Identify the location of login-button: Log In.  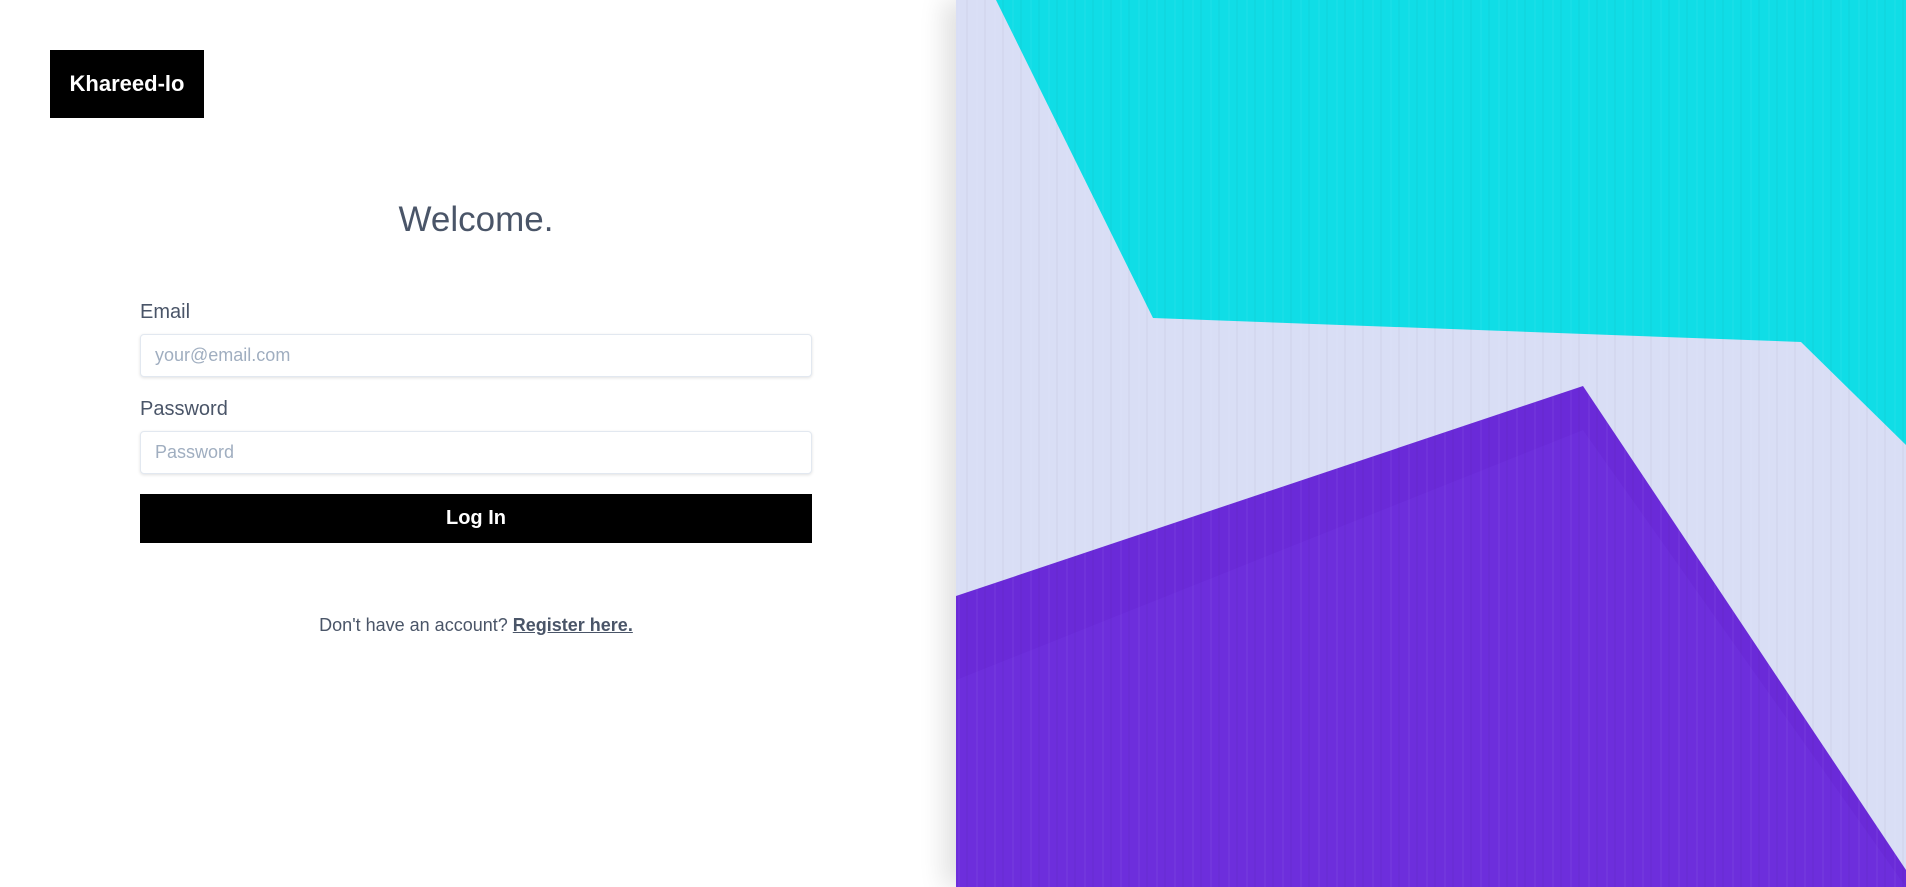
(476, 518).